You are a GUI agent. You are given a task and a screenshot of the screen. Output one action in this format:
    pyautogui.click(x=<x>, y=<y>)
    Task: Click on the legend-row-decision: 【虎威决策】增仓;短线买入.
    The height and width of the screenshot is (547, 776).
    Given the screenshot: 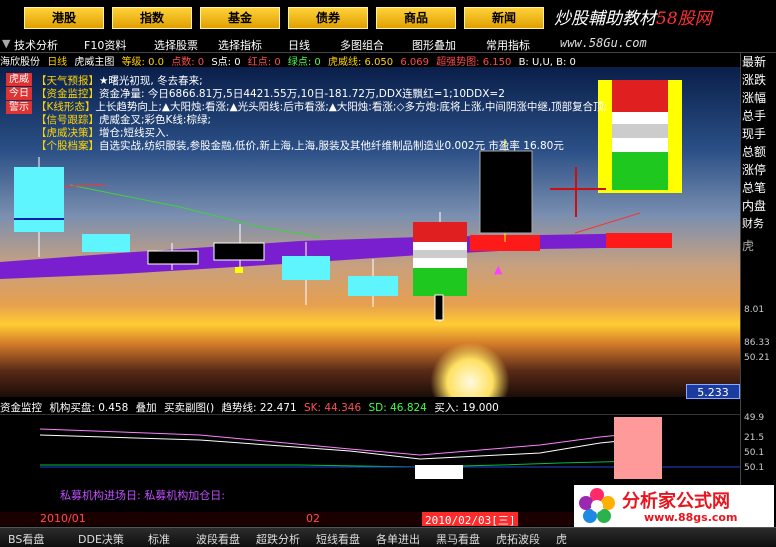 What is the action you would take?
    pyautogui.click(x=321, y=133)
    